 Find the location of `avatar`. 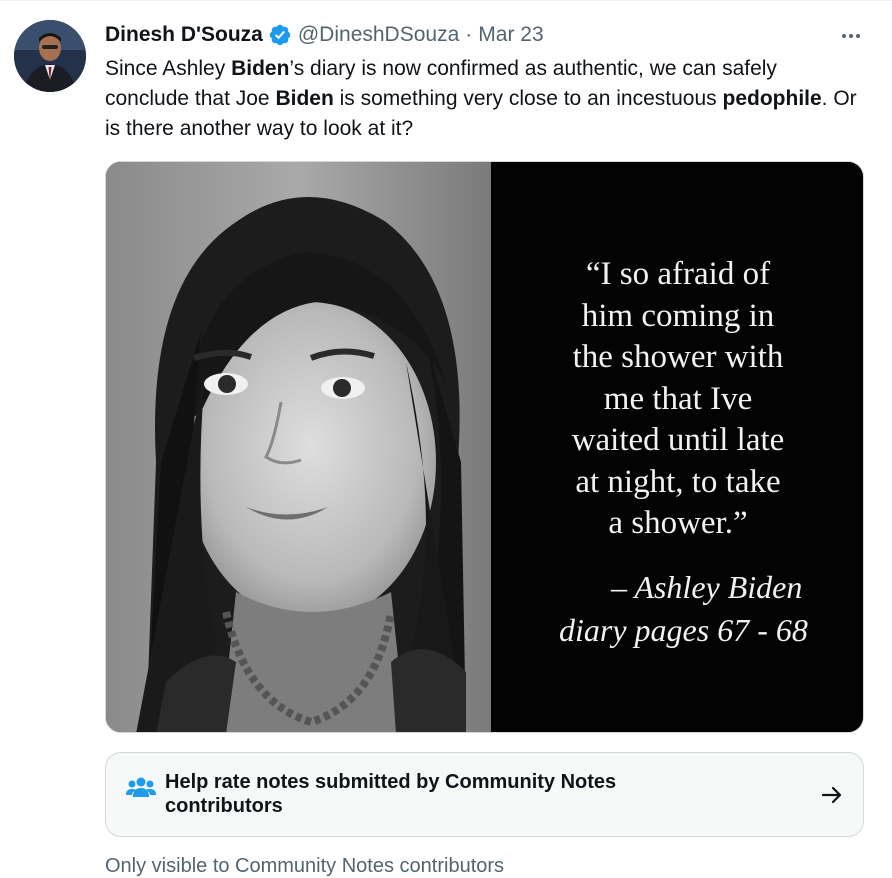

avatar is located at coordinates (50, 56).